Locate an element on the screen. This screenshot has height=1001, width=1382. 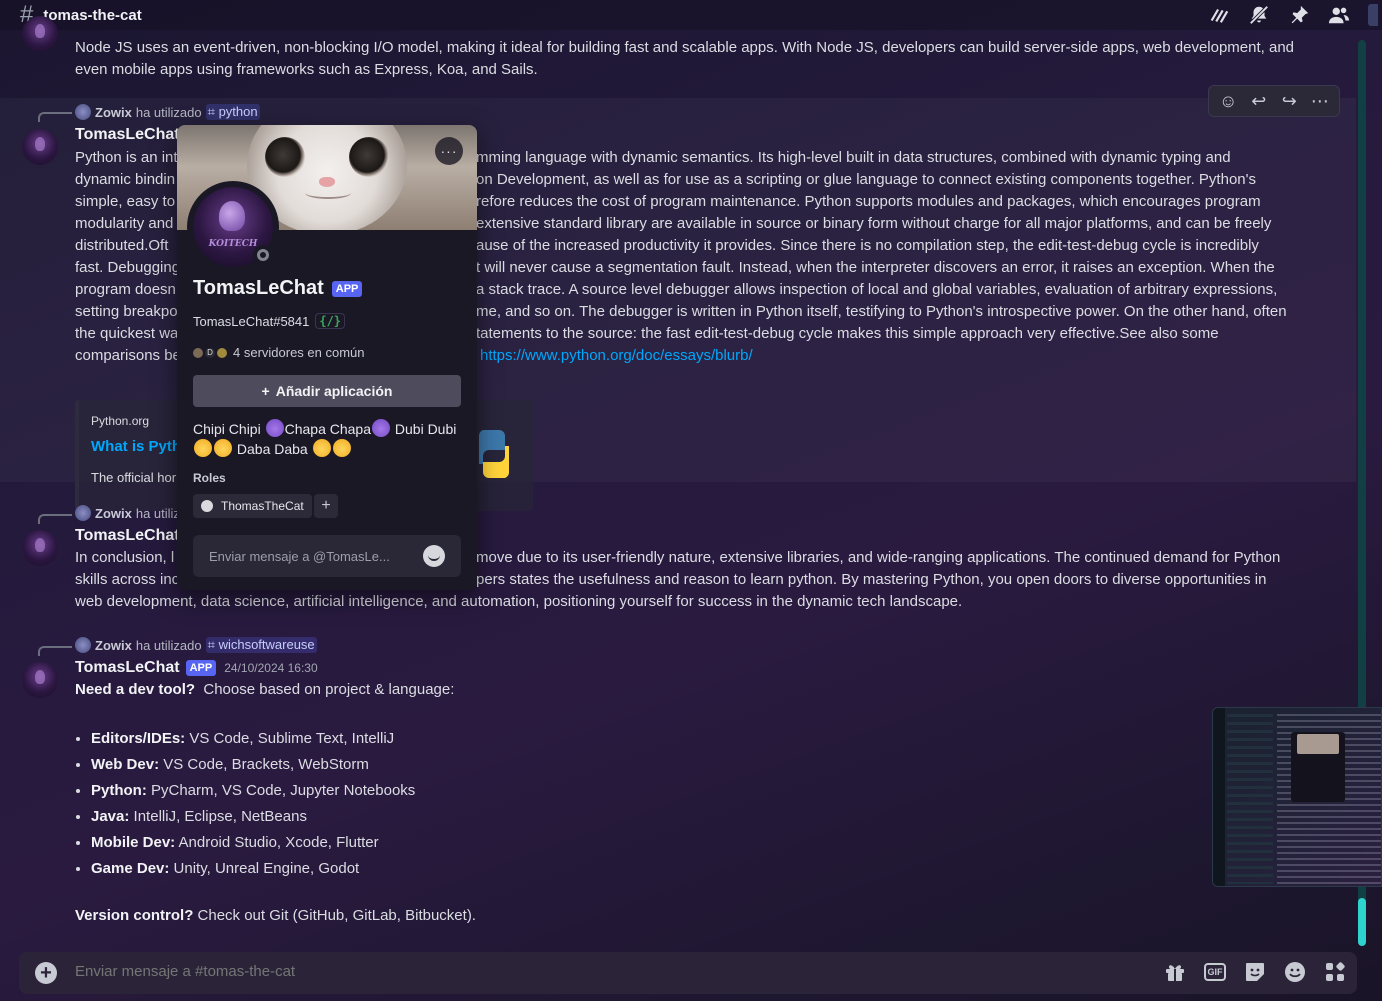
cat-nose is located at coordinates (327, 182).